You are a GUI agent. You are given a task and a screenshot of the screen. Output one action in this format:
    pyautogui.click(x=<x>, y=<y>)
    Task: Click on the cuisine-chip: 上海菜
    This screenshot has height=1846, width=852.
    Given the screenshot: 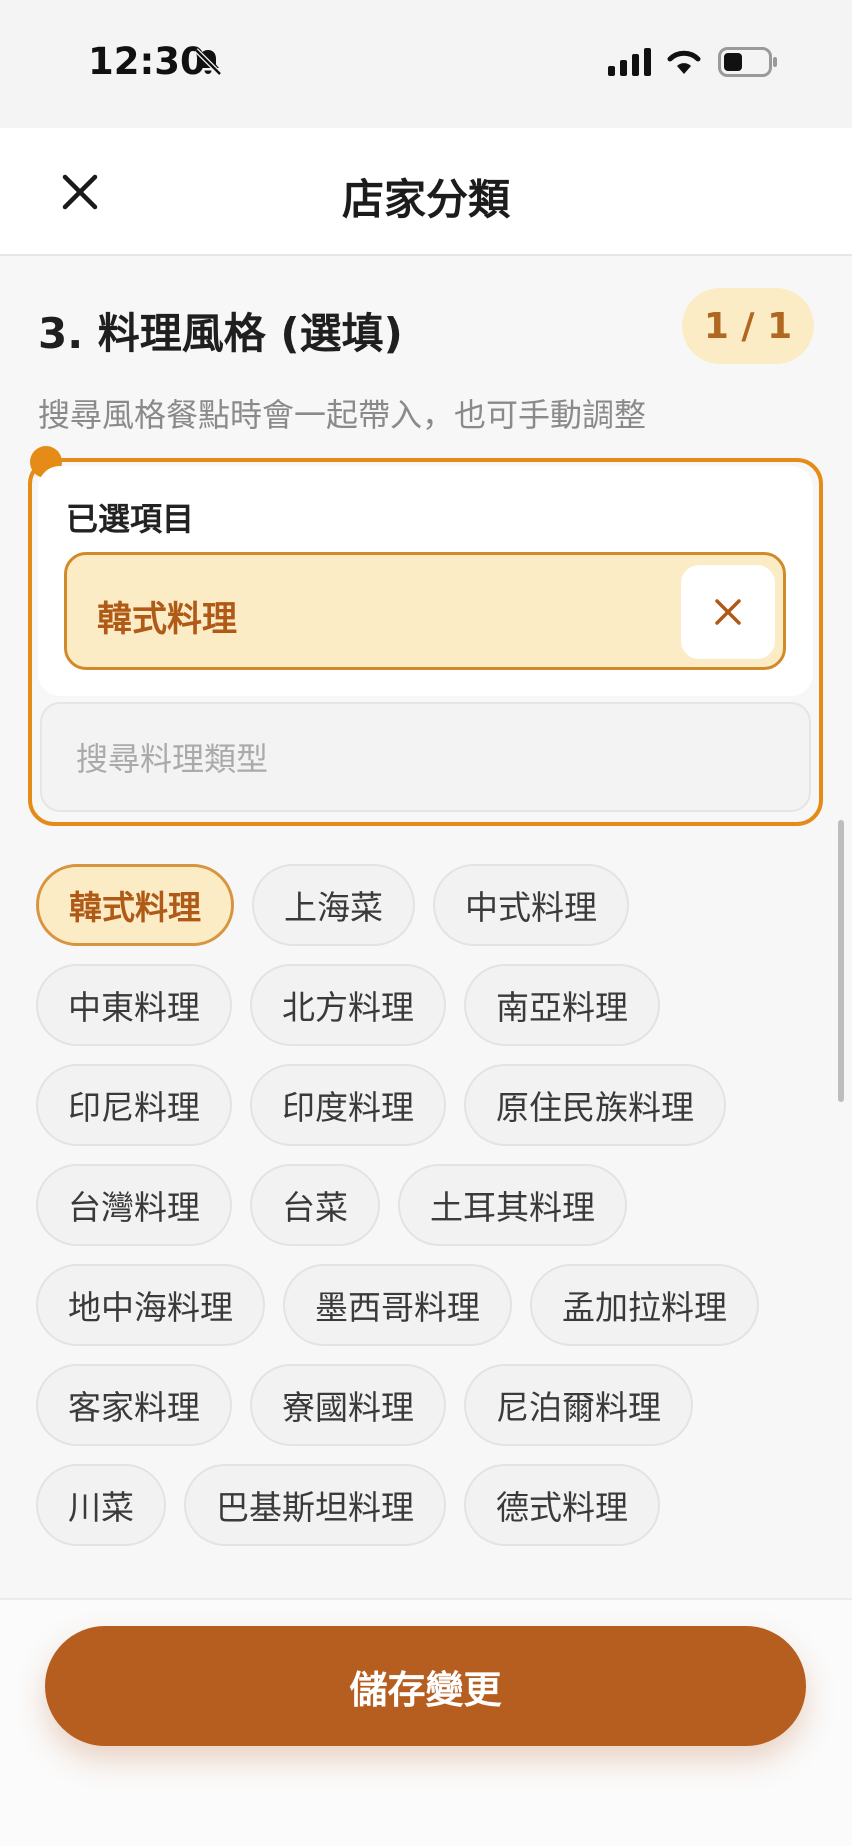 What is the action you would take?
    pyautogui.click(x=333, y=905)
    